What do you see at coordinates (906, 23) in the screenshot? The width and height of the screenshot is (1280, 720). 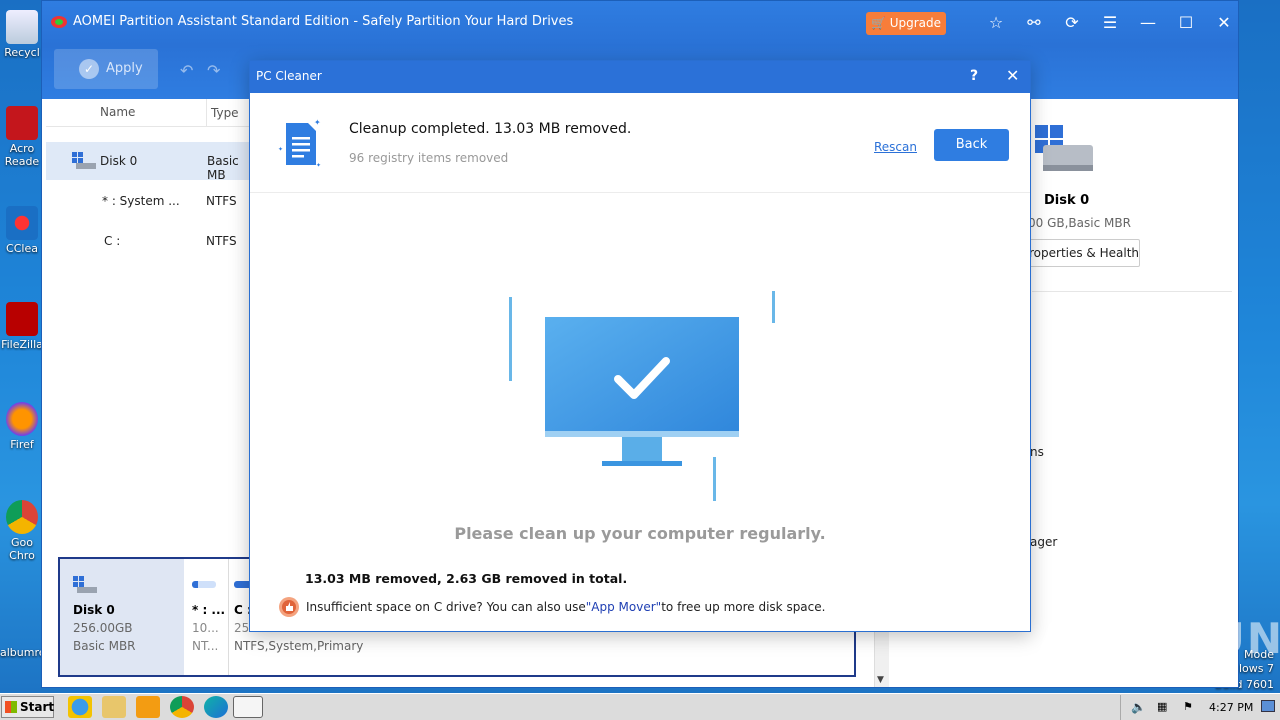 I see `upgrade-button: 🛒 Upgrade` at bounding box center [906, 23].